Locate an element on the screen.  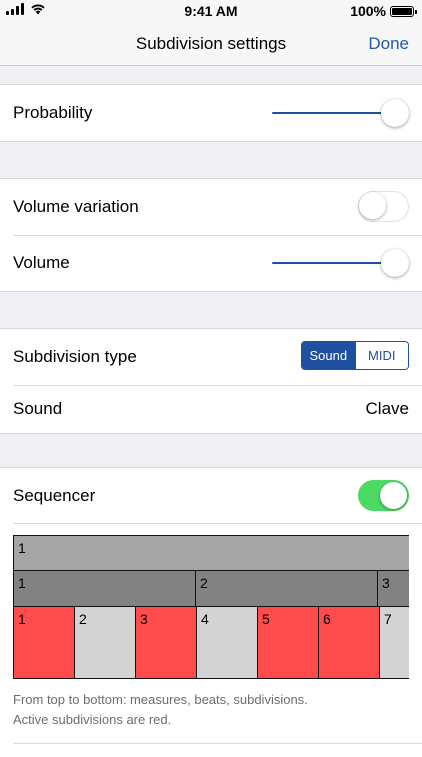
subdivision-group: Subdivision type Sound MIDI Sound Clave is located at coordinates (211, 381).